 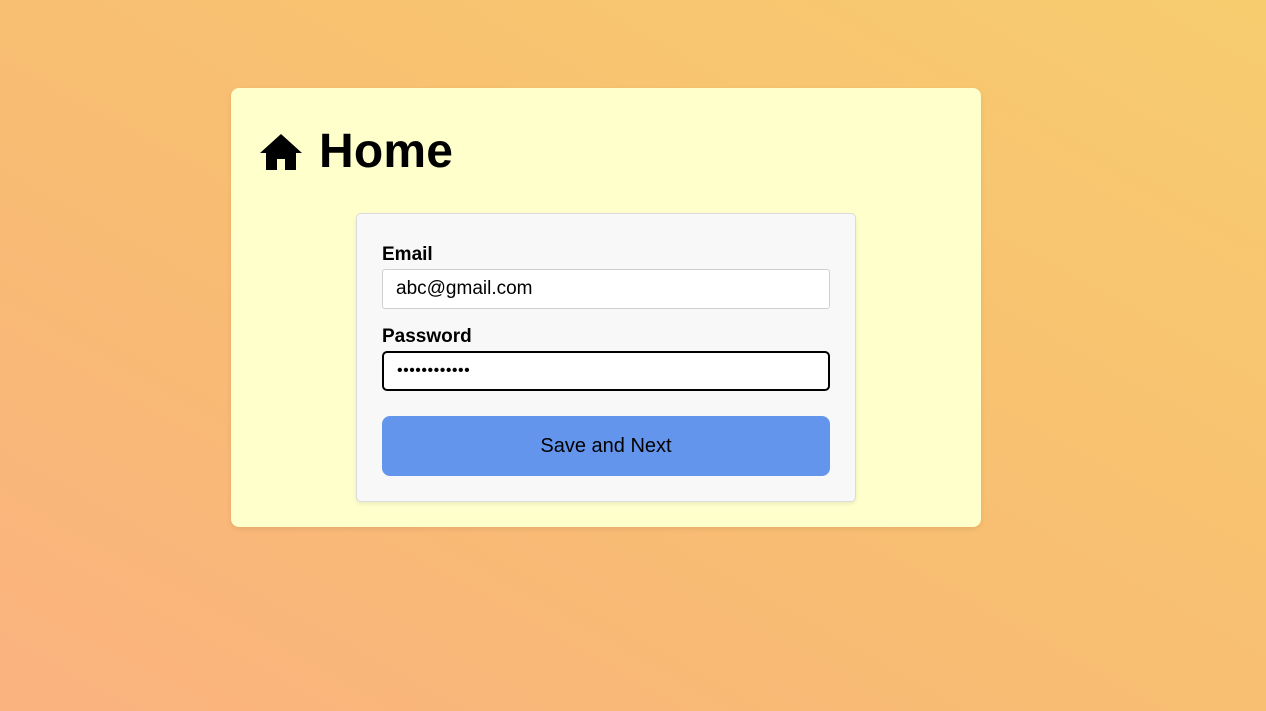 I want to click on email-label: Email, so click(x=407, y=254).